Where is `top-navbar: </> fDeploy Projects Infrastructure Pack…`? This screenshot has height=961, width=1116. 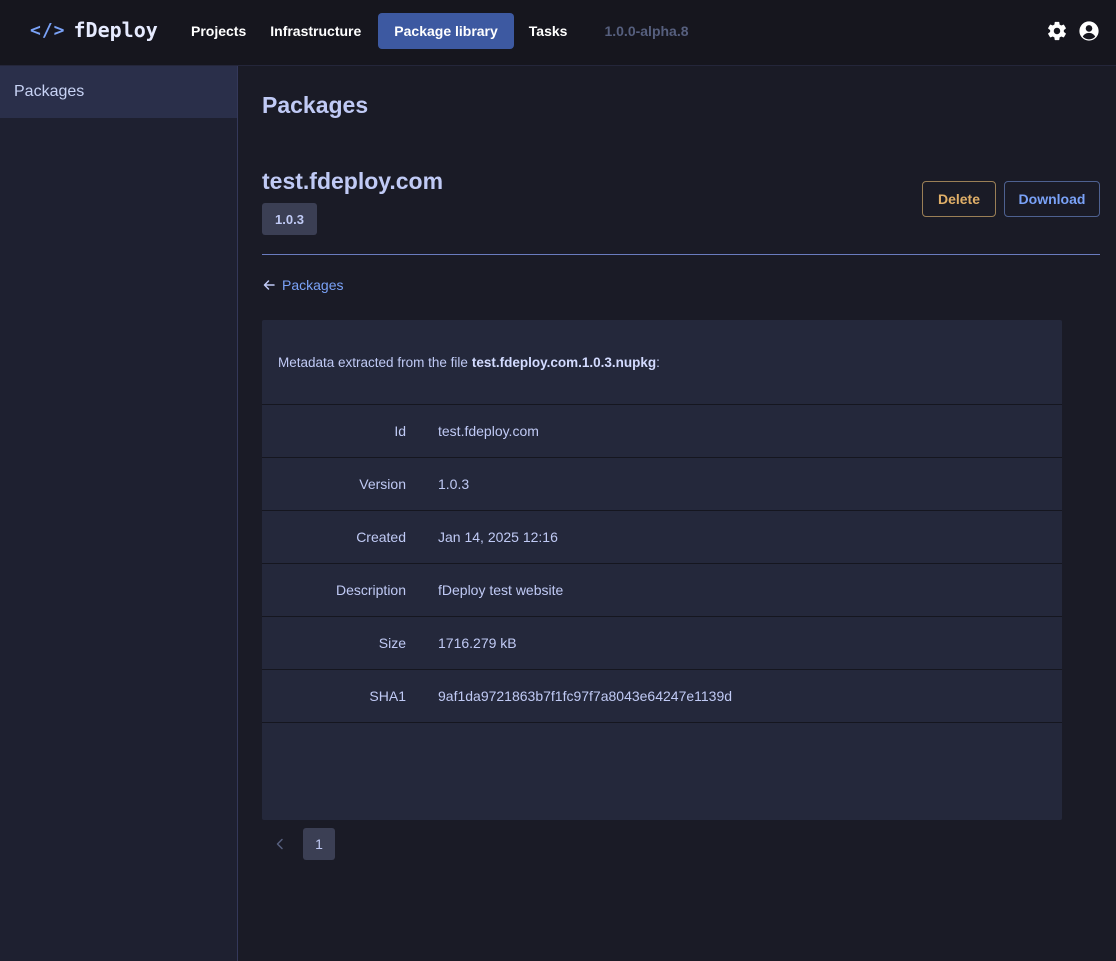
top-navbar: </> fDeploy Projects Infrastructure Pack… is located at coordinates (558, 33).